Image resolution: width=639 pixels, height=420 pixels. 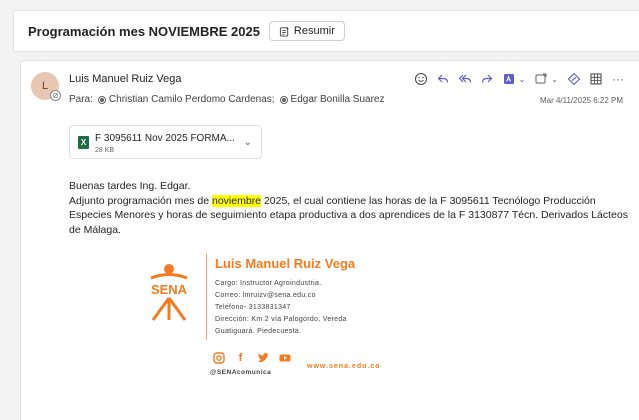 I want to click on sena-logo-text: SENA, so click(x=169, y=289).